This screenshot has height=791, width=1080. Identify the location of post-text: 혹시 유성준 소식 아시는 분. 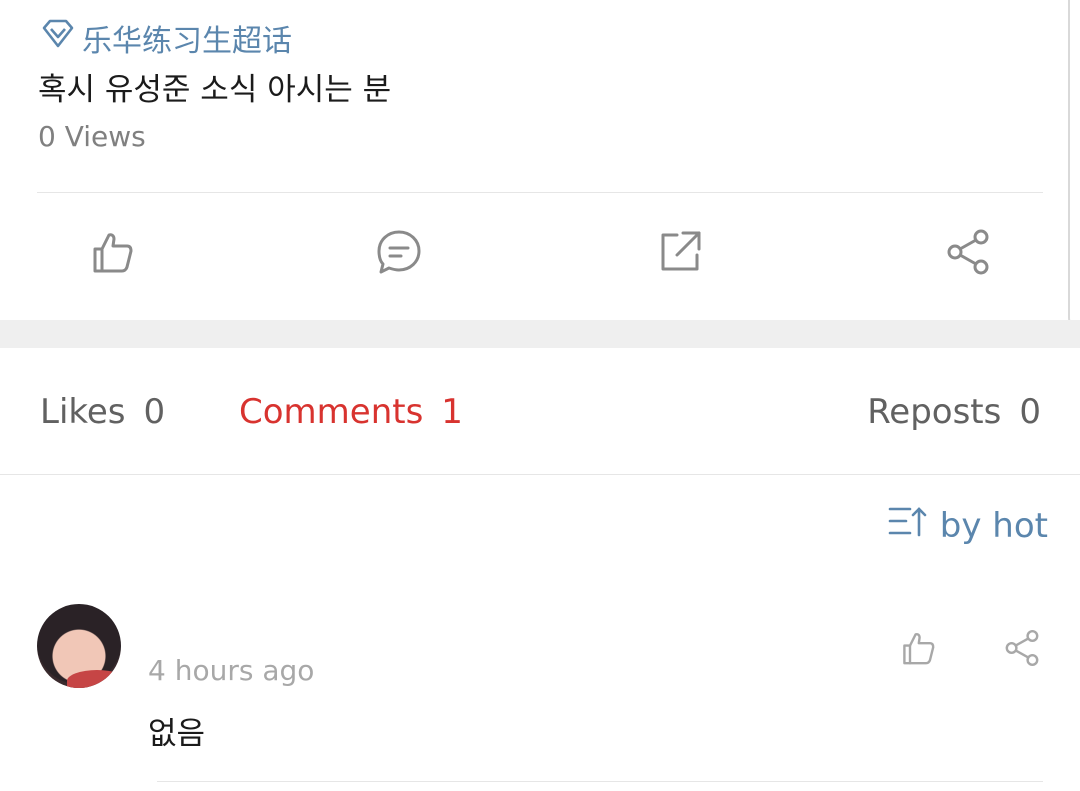
(215, 90).